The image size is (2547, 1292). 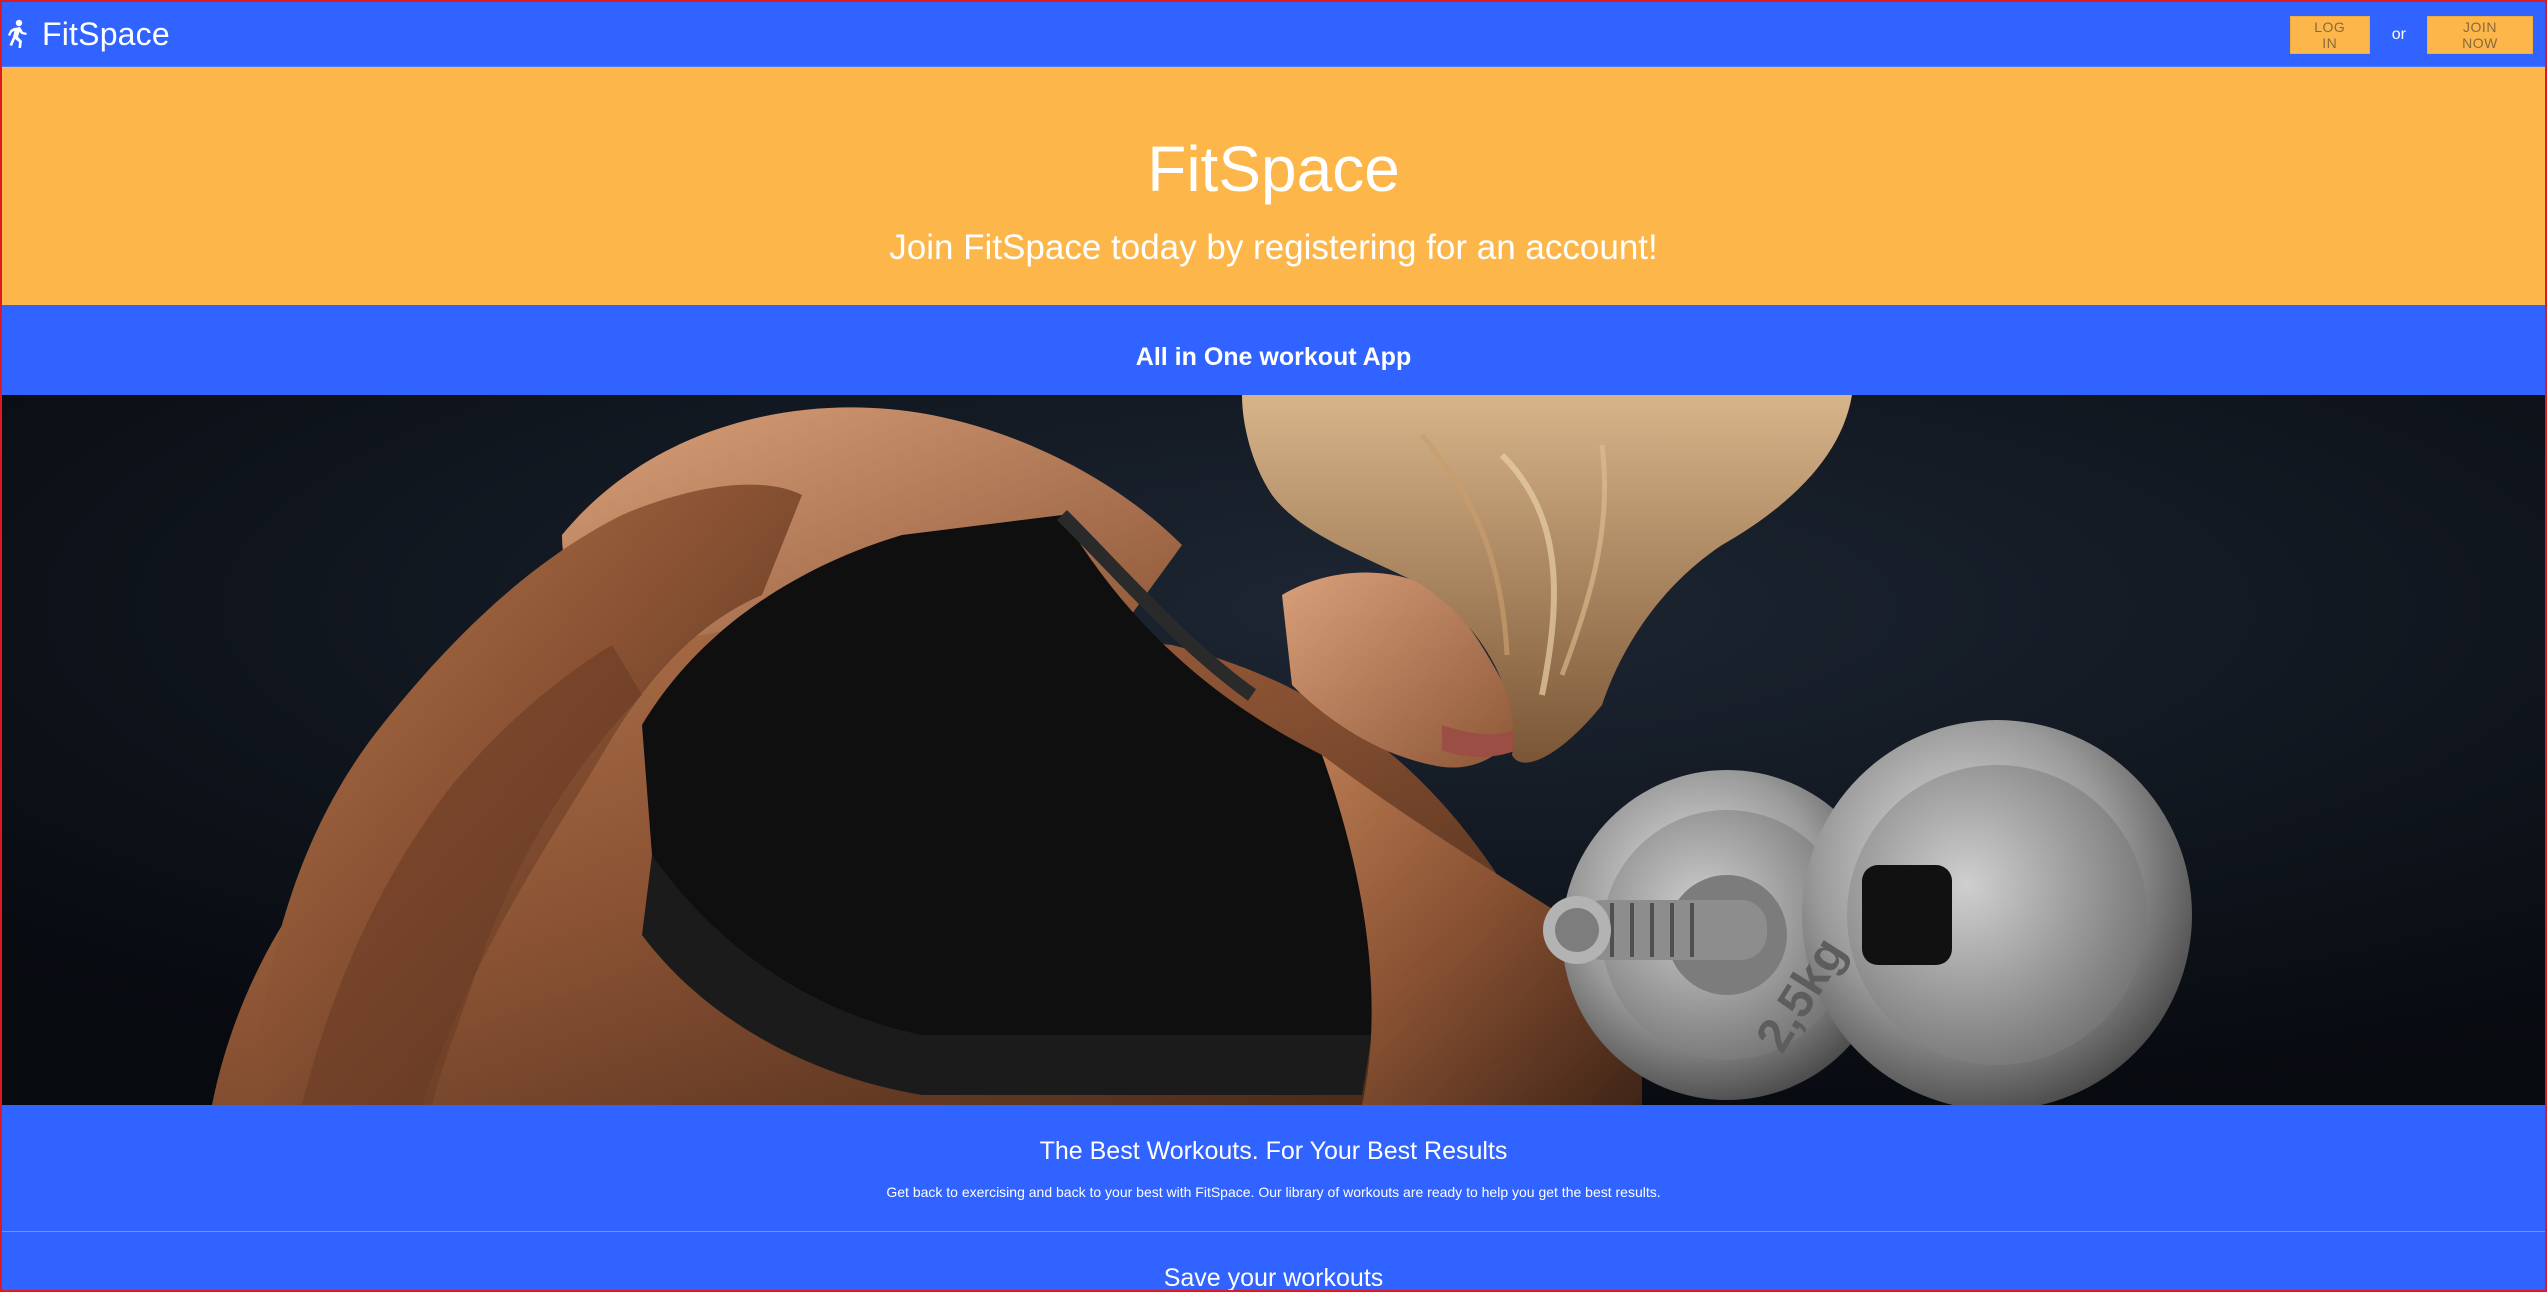 What do you see at coordinates (2329, 34) in the screenshot?
I see `login-button: LOG IN` at bounding box center [2329, 34].